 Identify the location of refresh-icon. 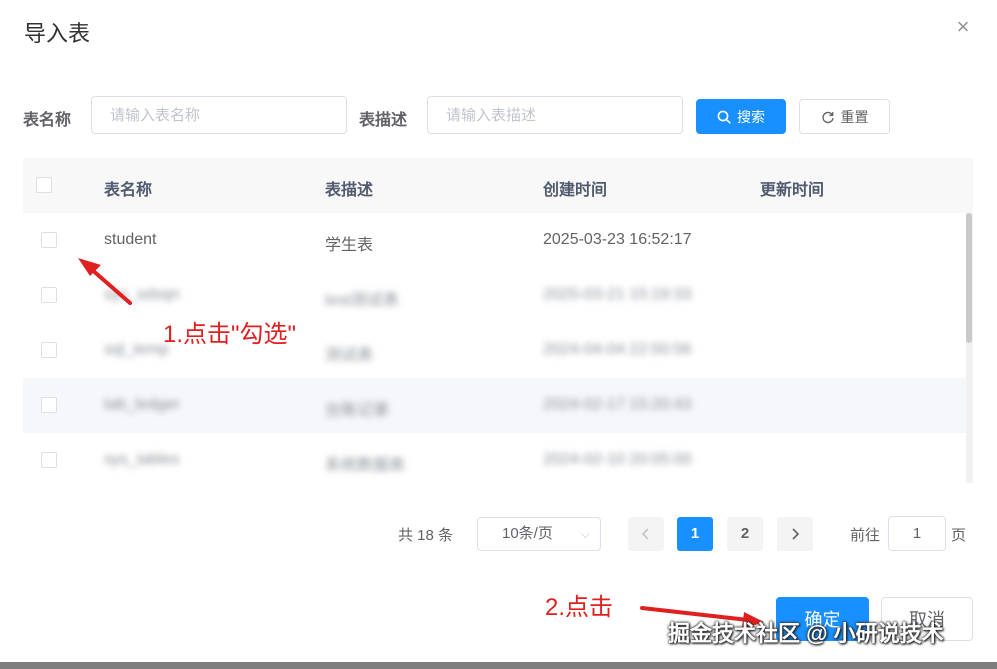
(827, 117).